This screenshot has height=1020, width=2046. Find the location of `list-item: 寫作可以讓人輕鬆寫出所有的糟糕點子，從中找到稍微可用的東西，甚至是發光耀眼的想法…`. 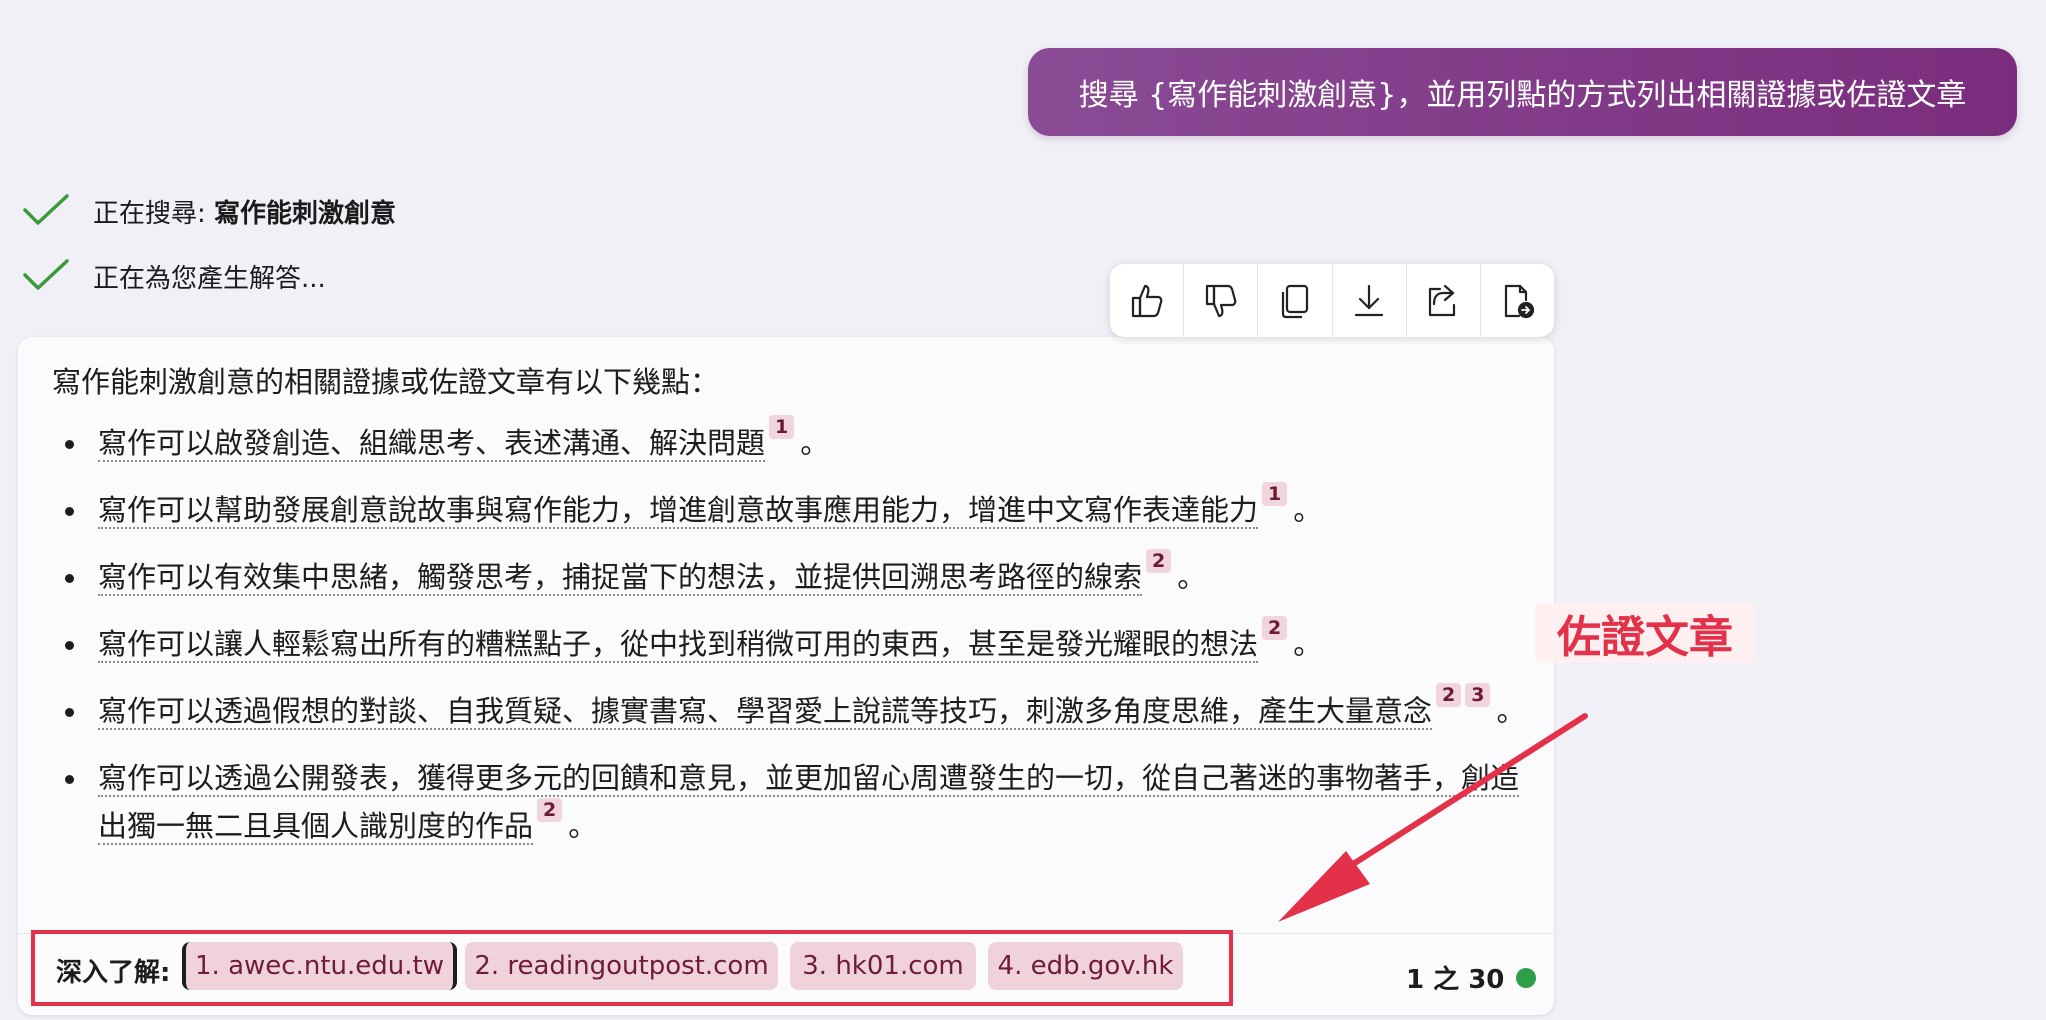

list-item: 寫作可以讓人輕鬆寫出所有的糟糕點子，從中找到稍微可用的東西，甚至是發光耀眼的想法… is located at coordinates (792, 642).